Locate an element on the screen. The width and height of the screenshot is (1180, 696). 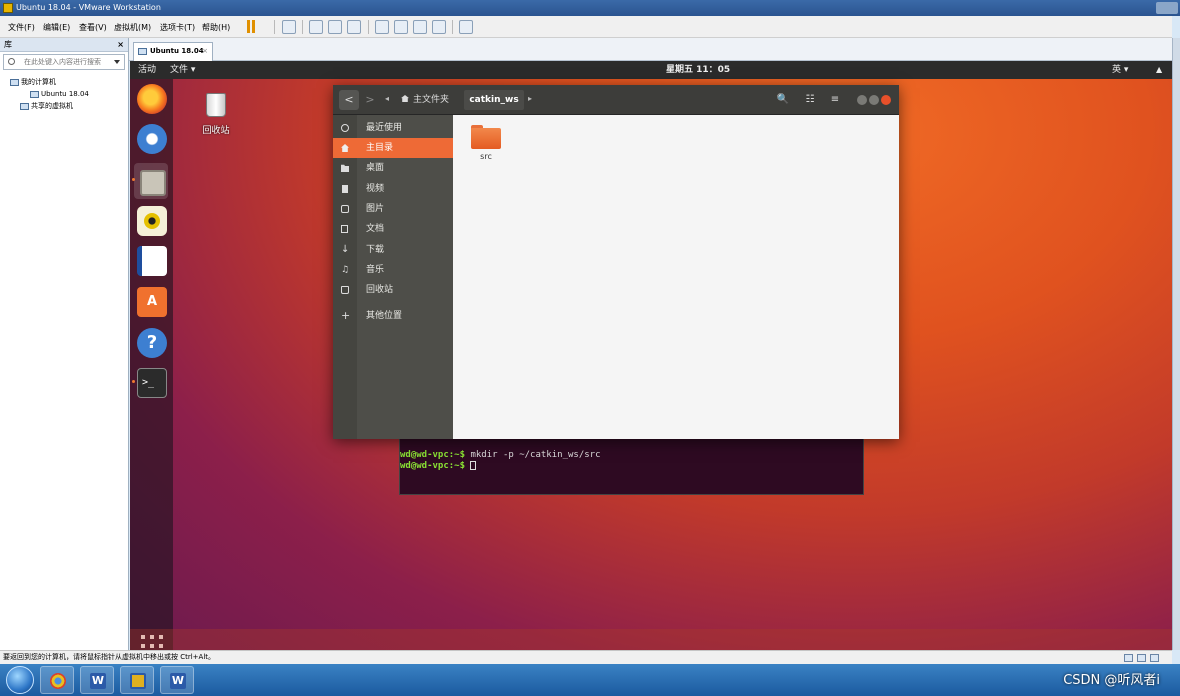
sidebar-item-other-locations: + 其他位置 is located at coordinates (393, 316).